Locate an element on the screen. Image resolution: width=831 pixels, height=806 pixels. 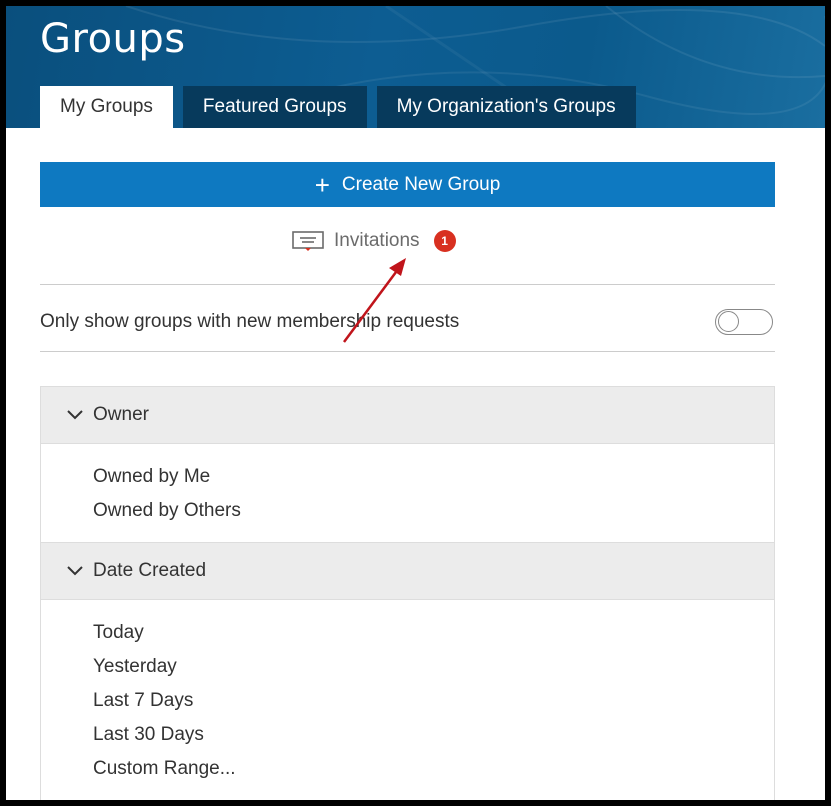
filter-yesterday: Yesterday is located at coordinates (433, 667).